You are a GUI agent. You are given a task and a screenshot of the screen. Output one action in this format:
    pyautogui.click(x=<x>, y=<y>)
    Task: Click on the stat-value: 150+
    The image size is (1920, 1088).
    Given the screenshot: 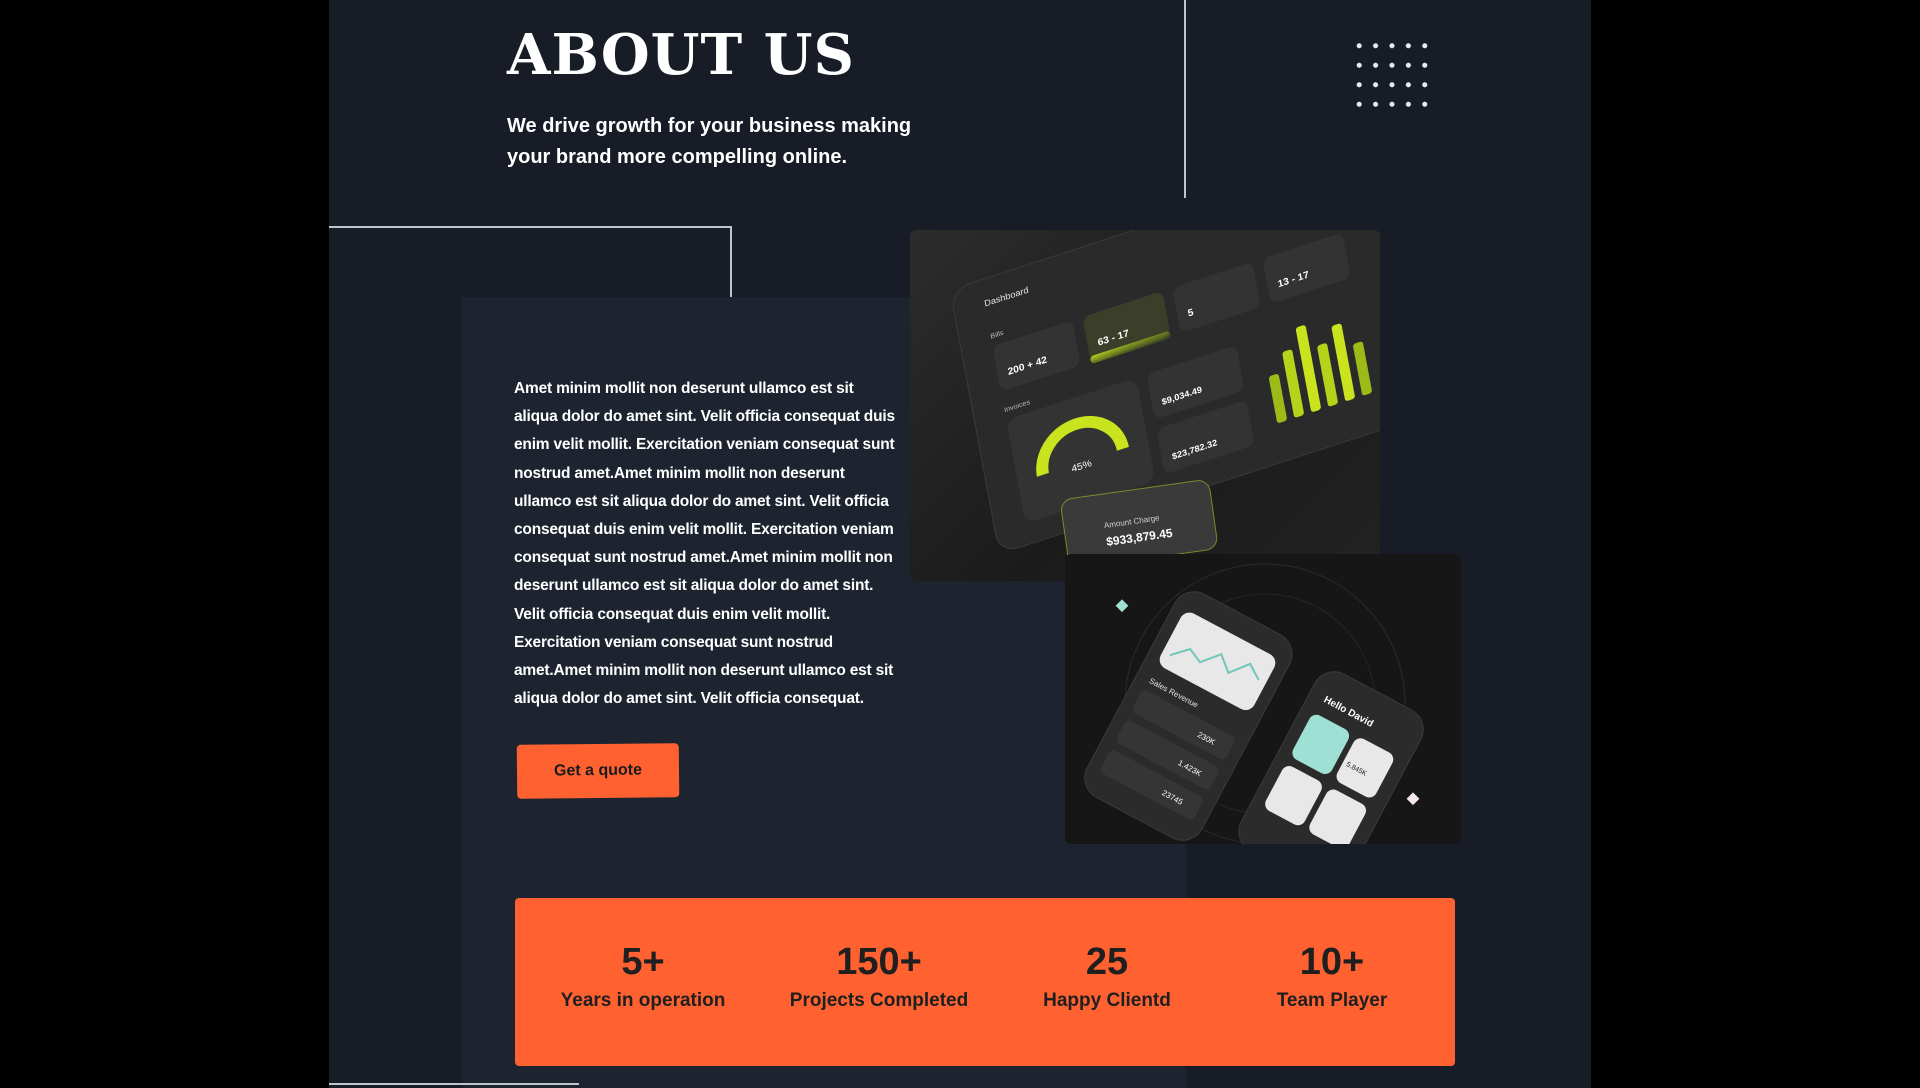 What is the action you would take?
    pyautogui.click(x=879, y=962)
    